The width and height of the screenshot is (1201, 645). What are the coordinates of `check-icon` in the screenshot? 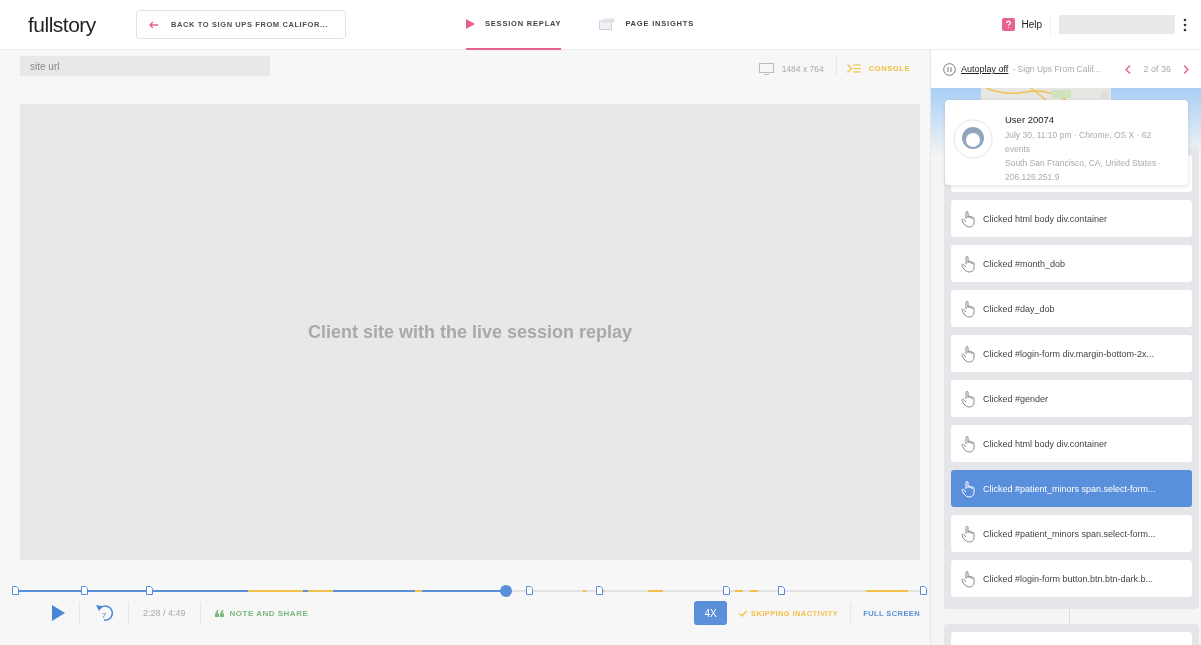 It's located at (743, 613).